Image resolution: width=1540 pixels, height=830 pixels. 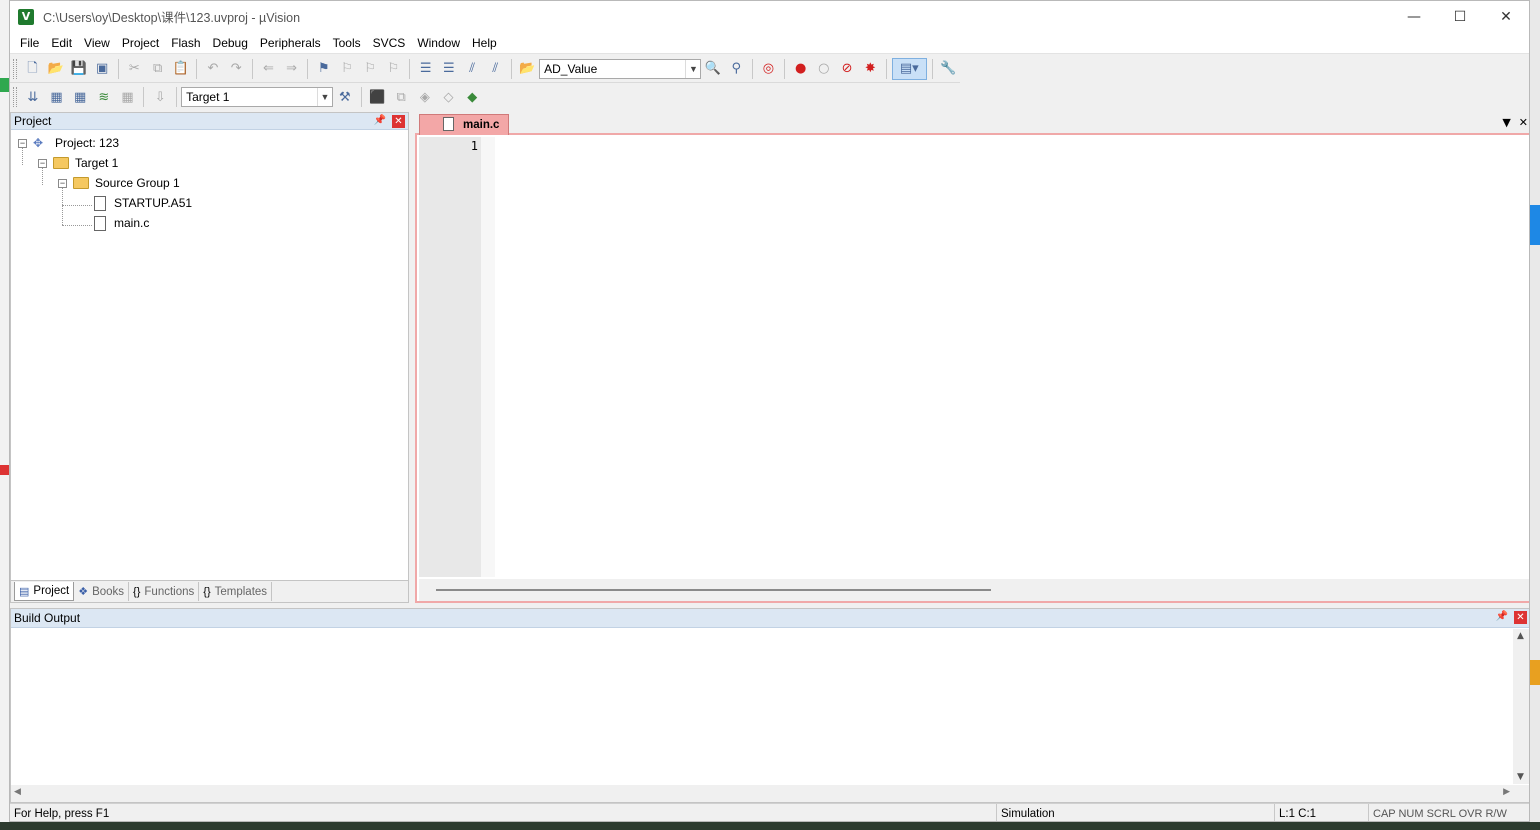 What do you see at coordinates (160, 97) in the screenshot?
I see `download-load-icon: ⇩` at bounding box center [160, 97].